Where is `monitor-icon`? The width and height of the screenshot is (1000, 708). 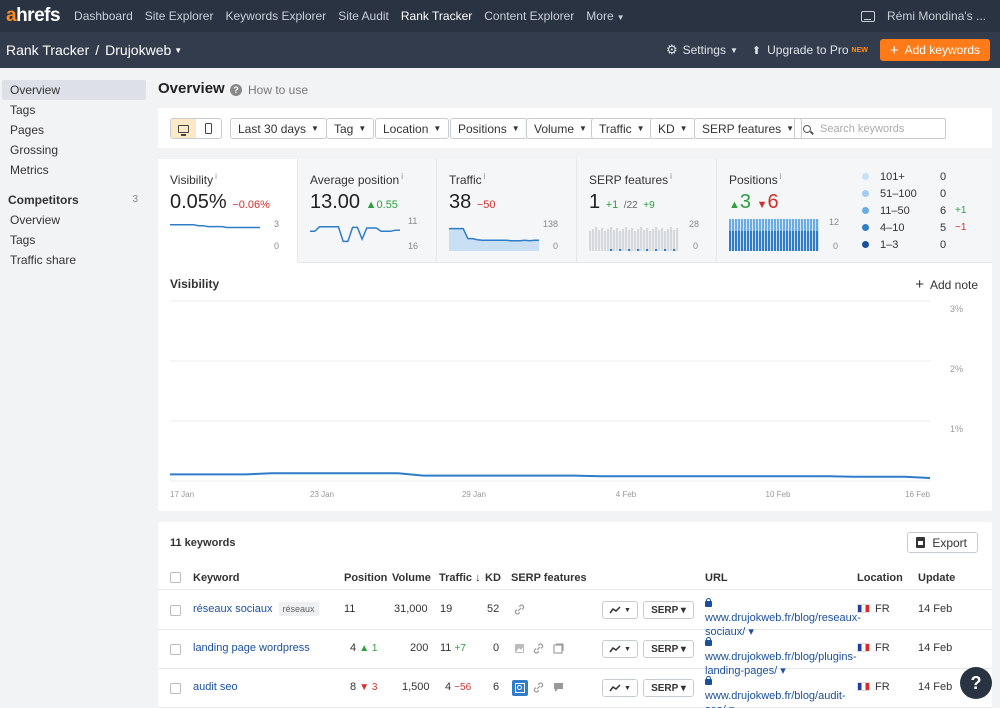
monitor-icon is located at coordinates (868, 16).